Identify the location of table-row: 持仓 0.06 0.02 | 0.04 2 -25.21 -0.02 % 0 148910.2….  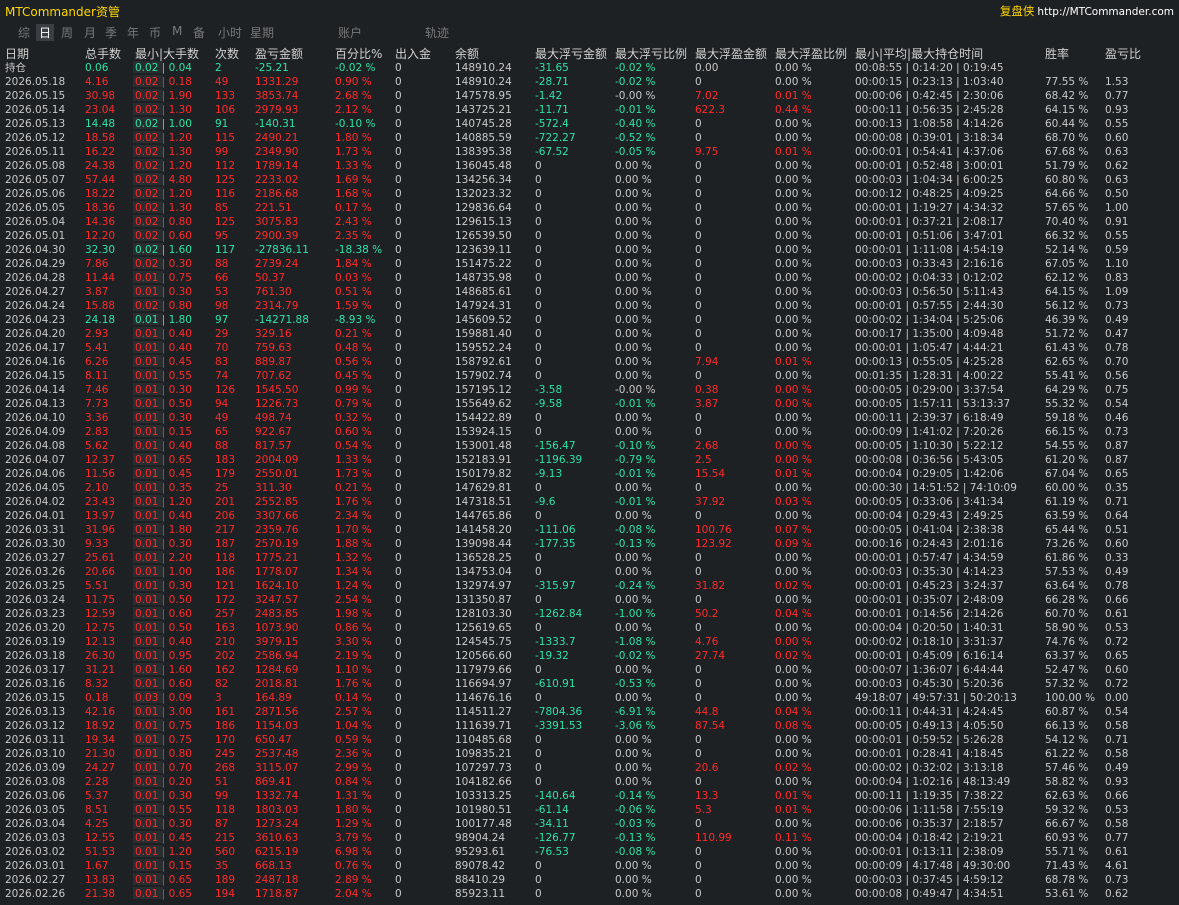
(589, 68).